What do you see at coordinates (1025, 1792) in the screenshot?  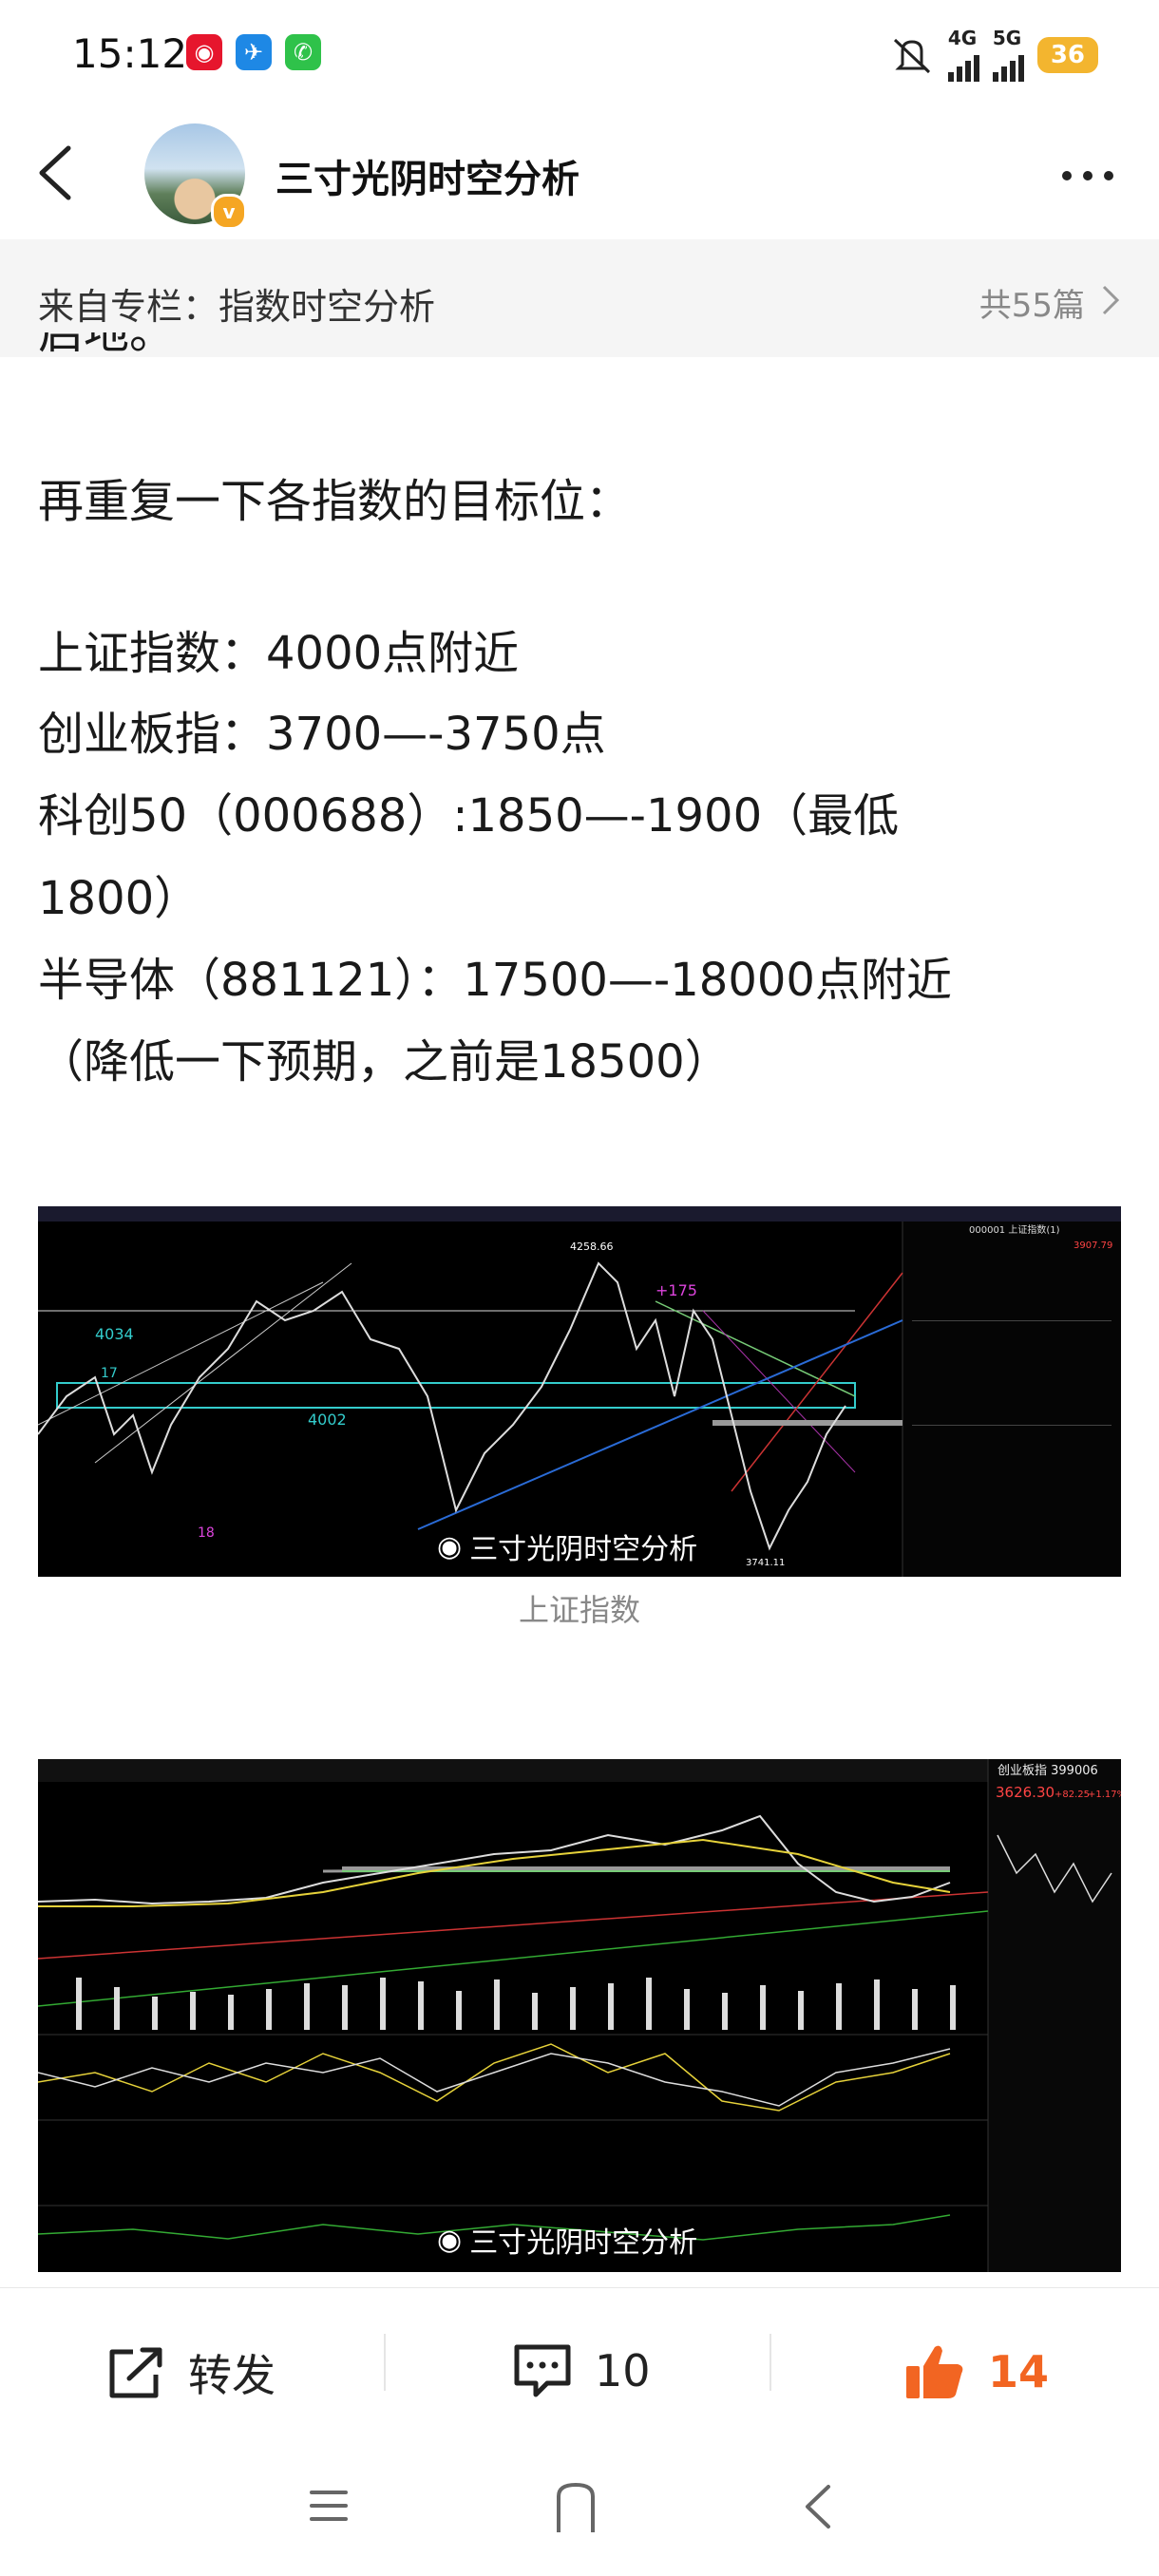 I see `right-price: 3626.30` at bounding box center [1025, 1792].